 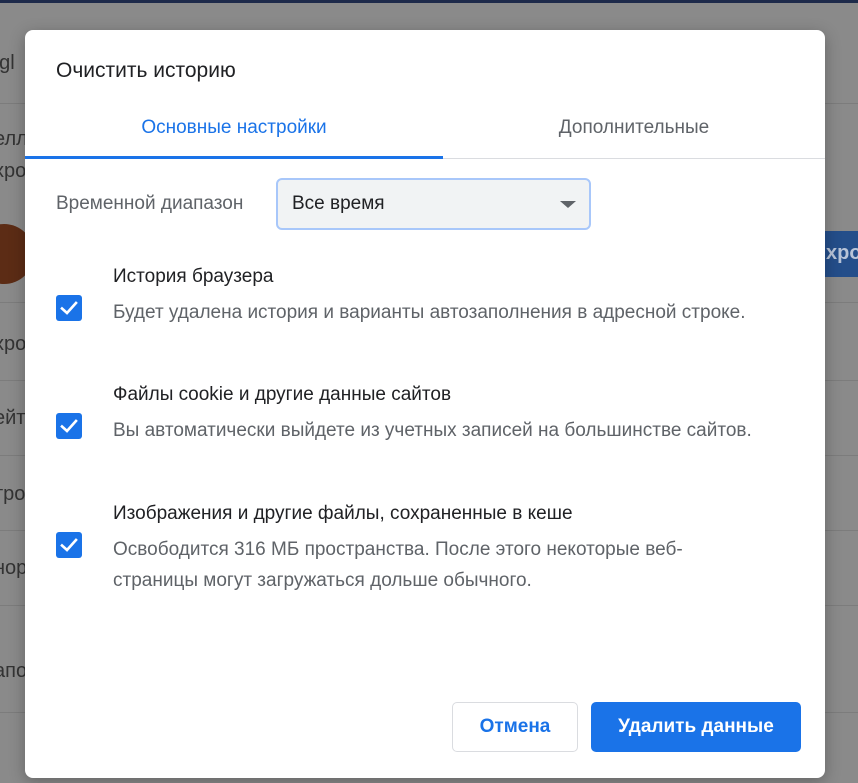 I want to click on tab-basic-settings: Основные настройки, so click(x=234, y=129).